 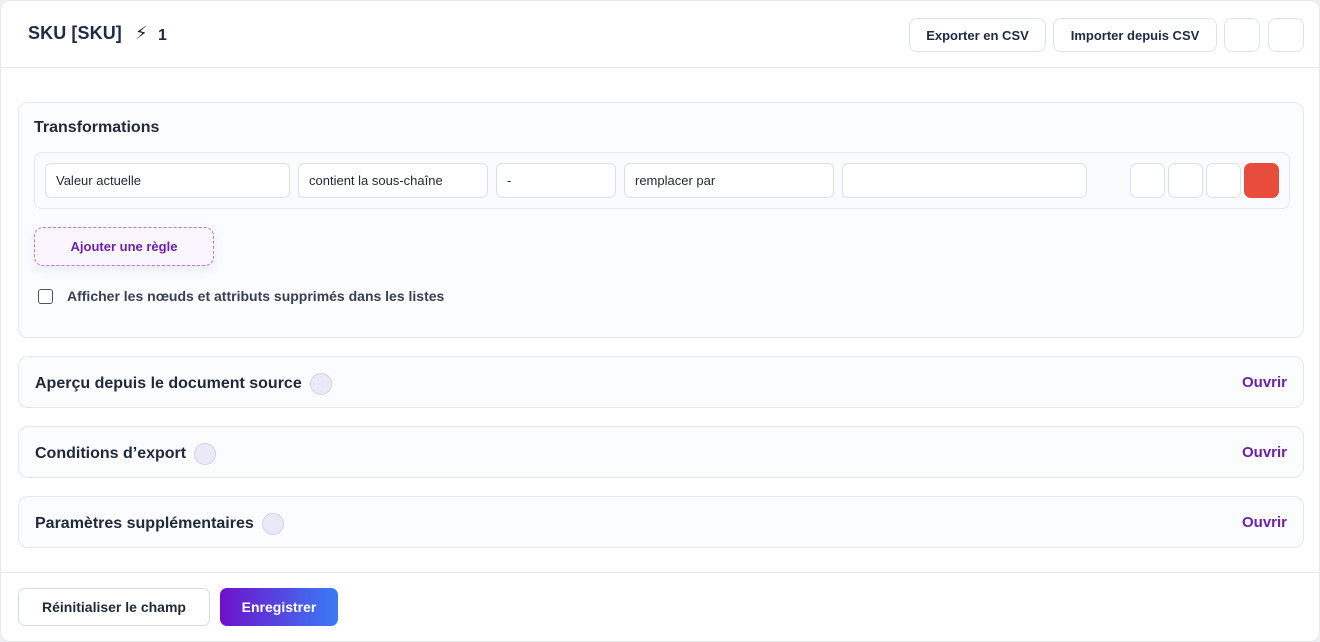 What do you see at coordinates (1264, 452) in the screenshot?
I see `open-export-conditions-link: Ouvrir` at bounding box center [1264, 452].